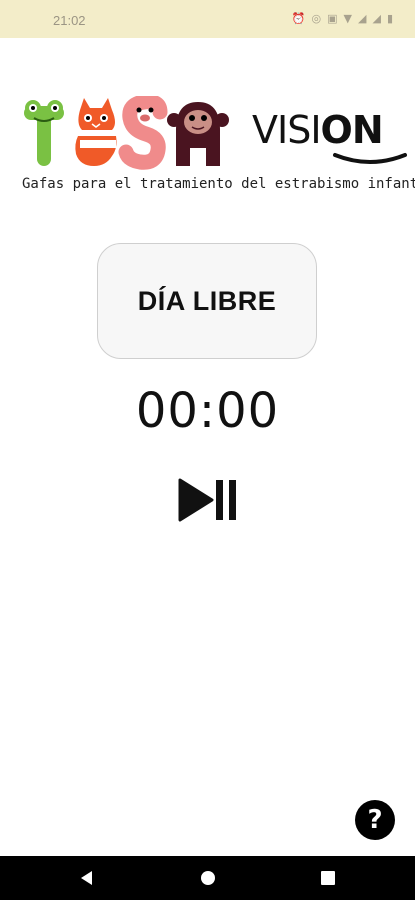 The image size is (415, 900). I want to click on nfc-icon: ▣, so click(332, 18).